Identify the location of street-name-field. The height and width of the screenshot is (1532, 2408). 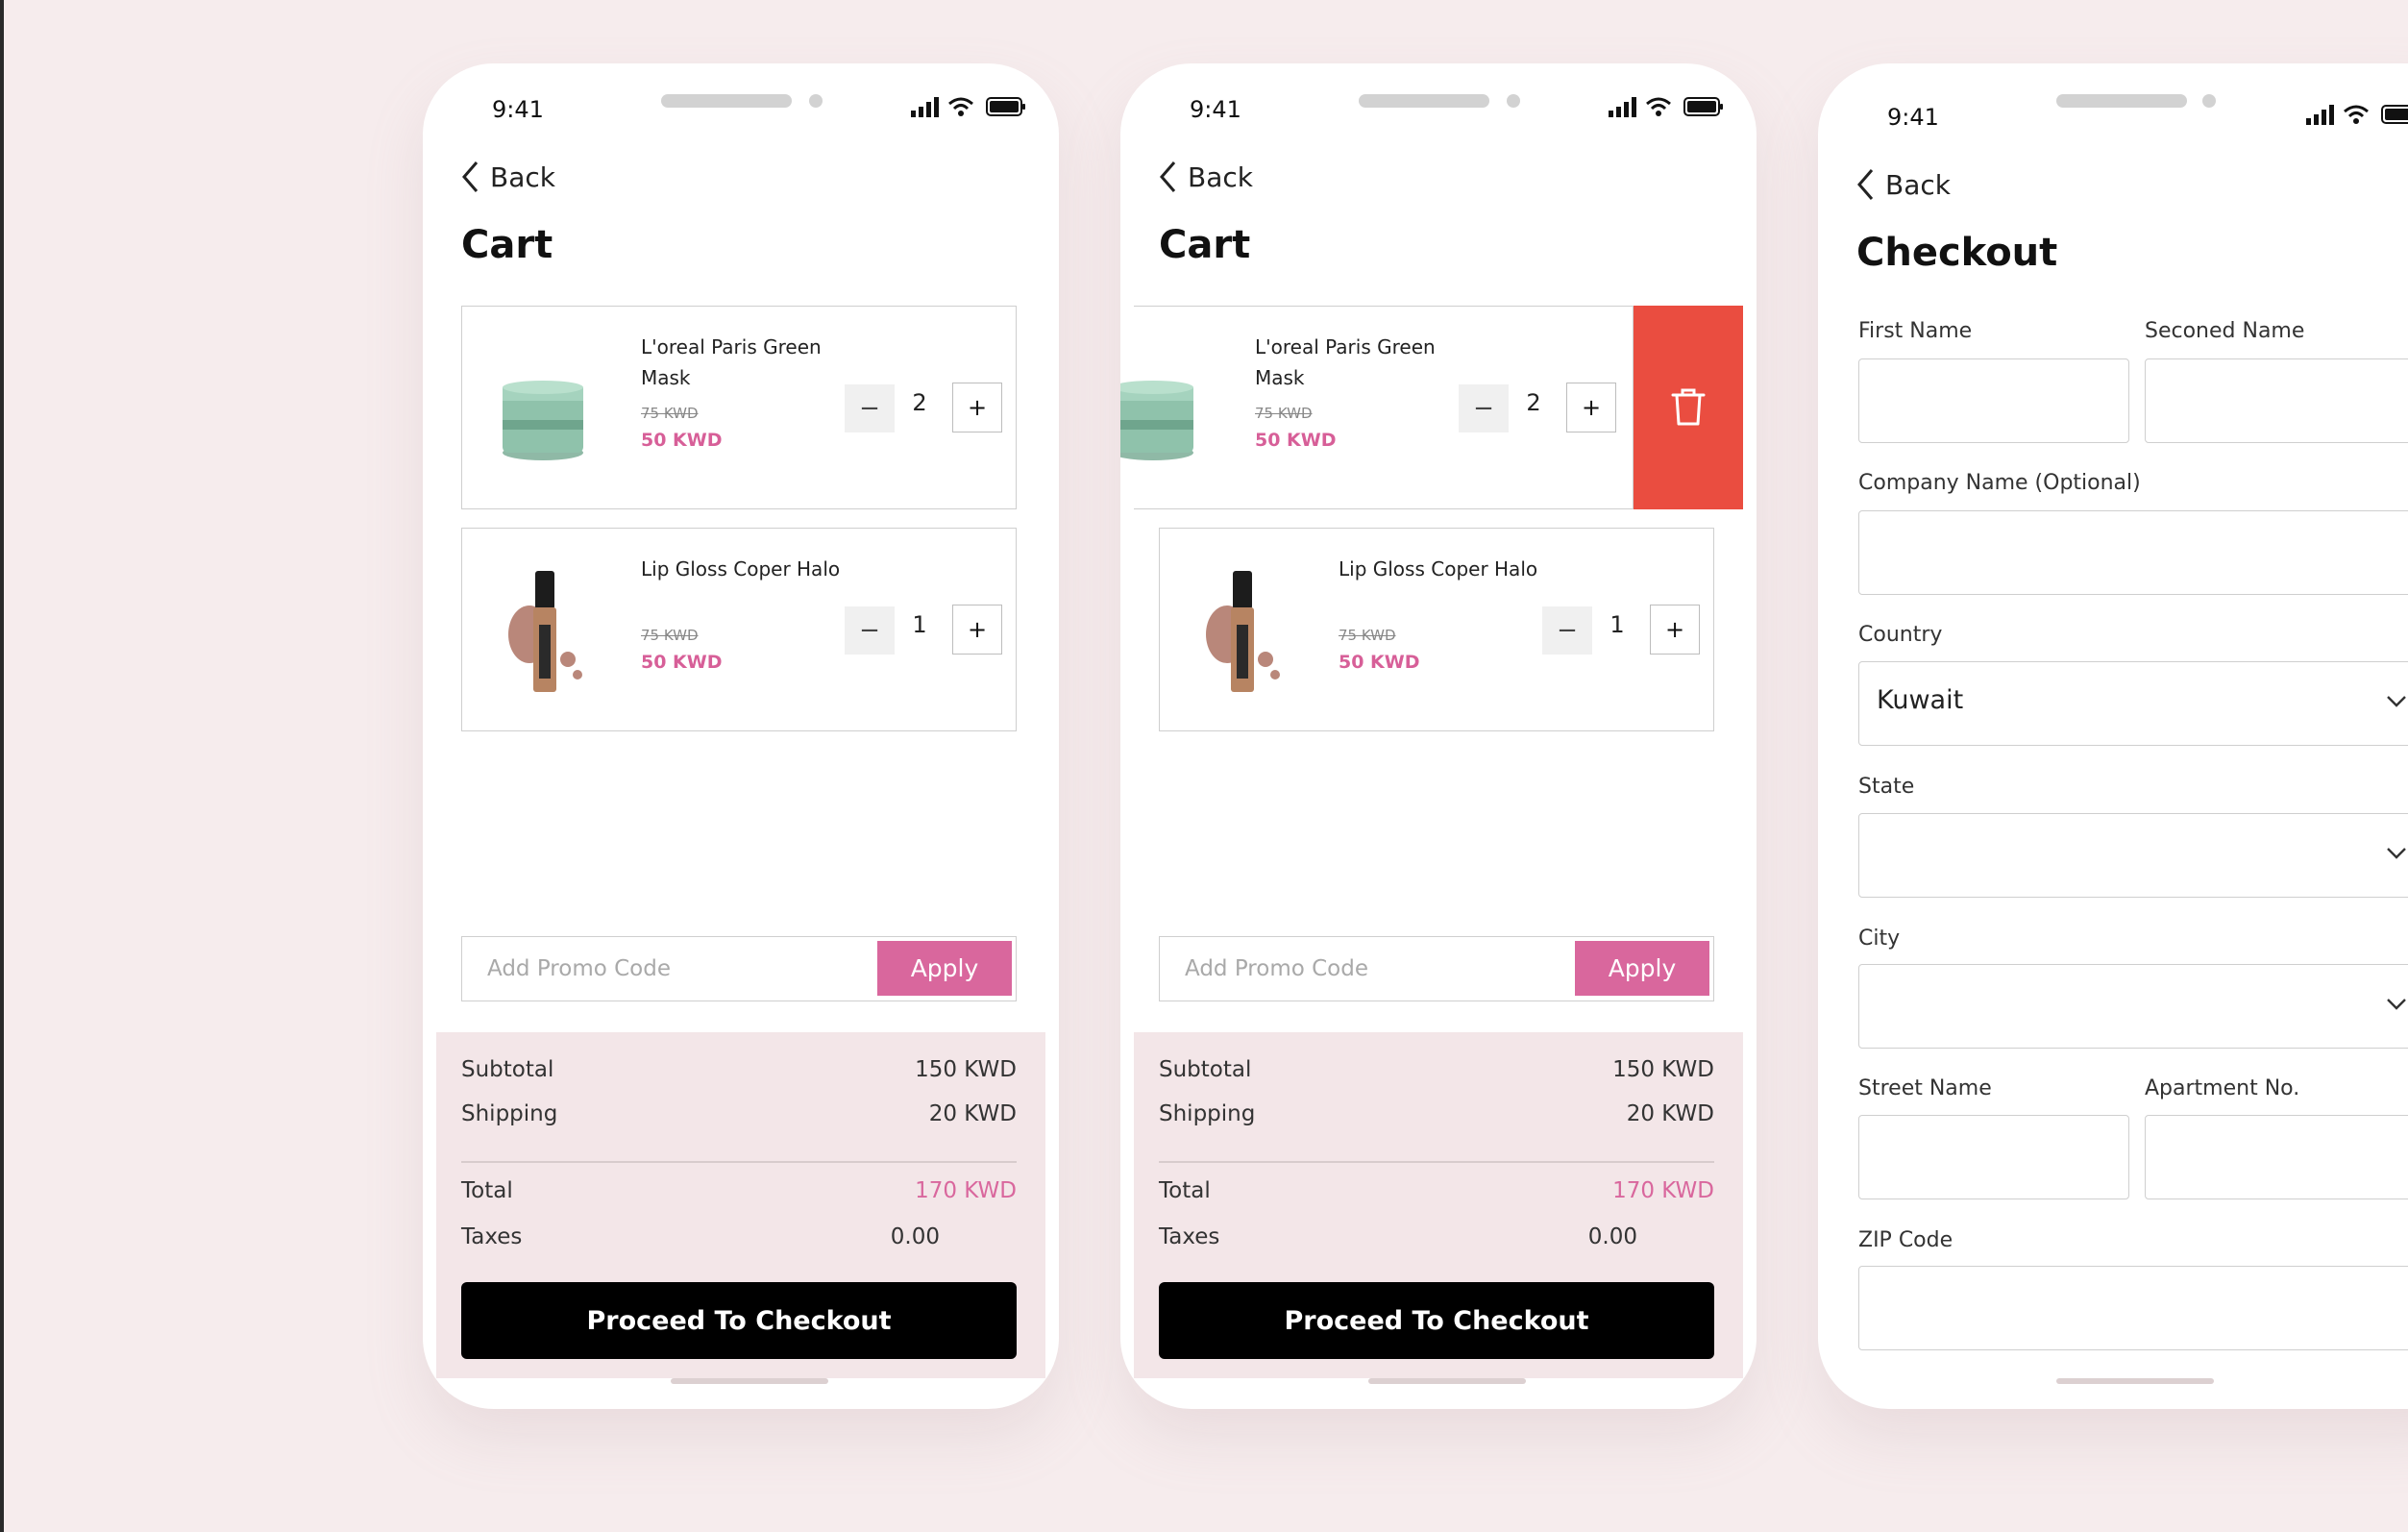
(1994, 1157).